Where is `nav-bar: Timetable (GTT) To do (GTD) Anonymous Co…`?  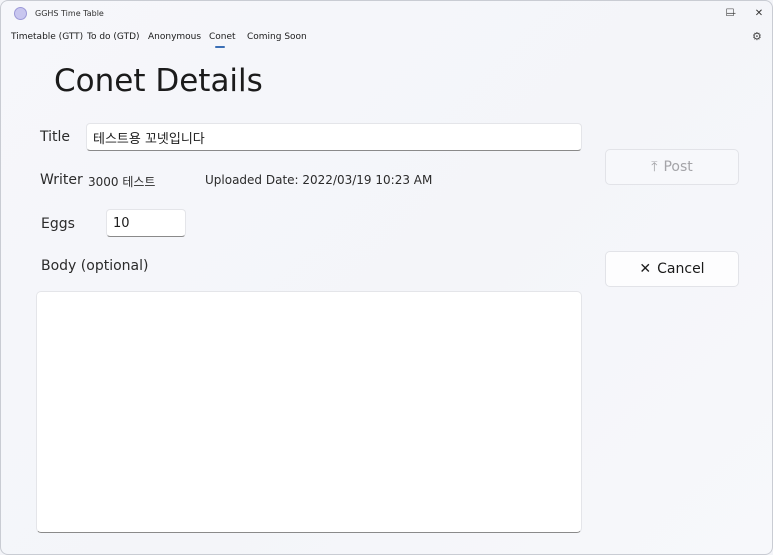
nav-bar: Timetable (GTT) To do (GTD) Anonymous Co… is located at coordinates (386, 40).